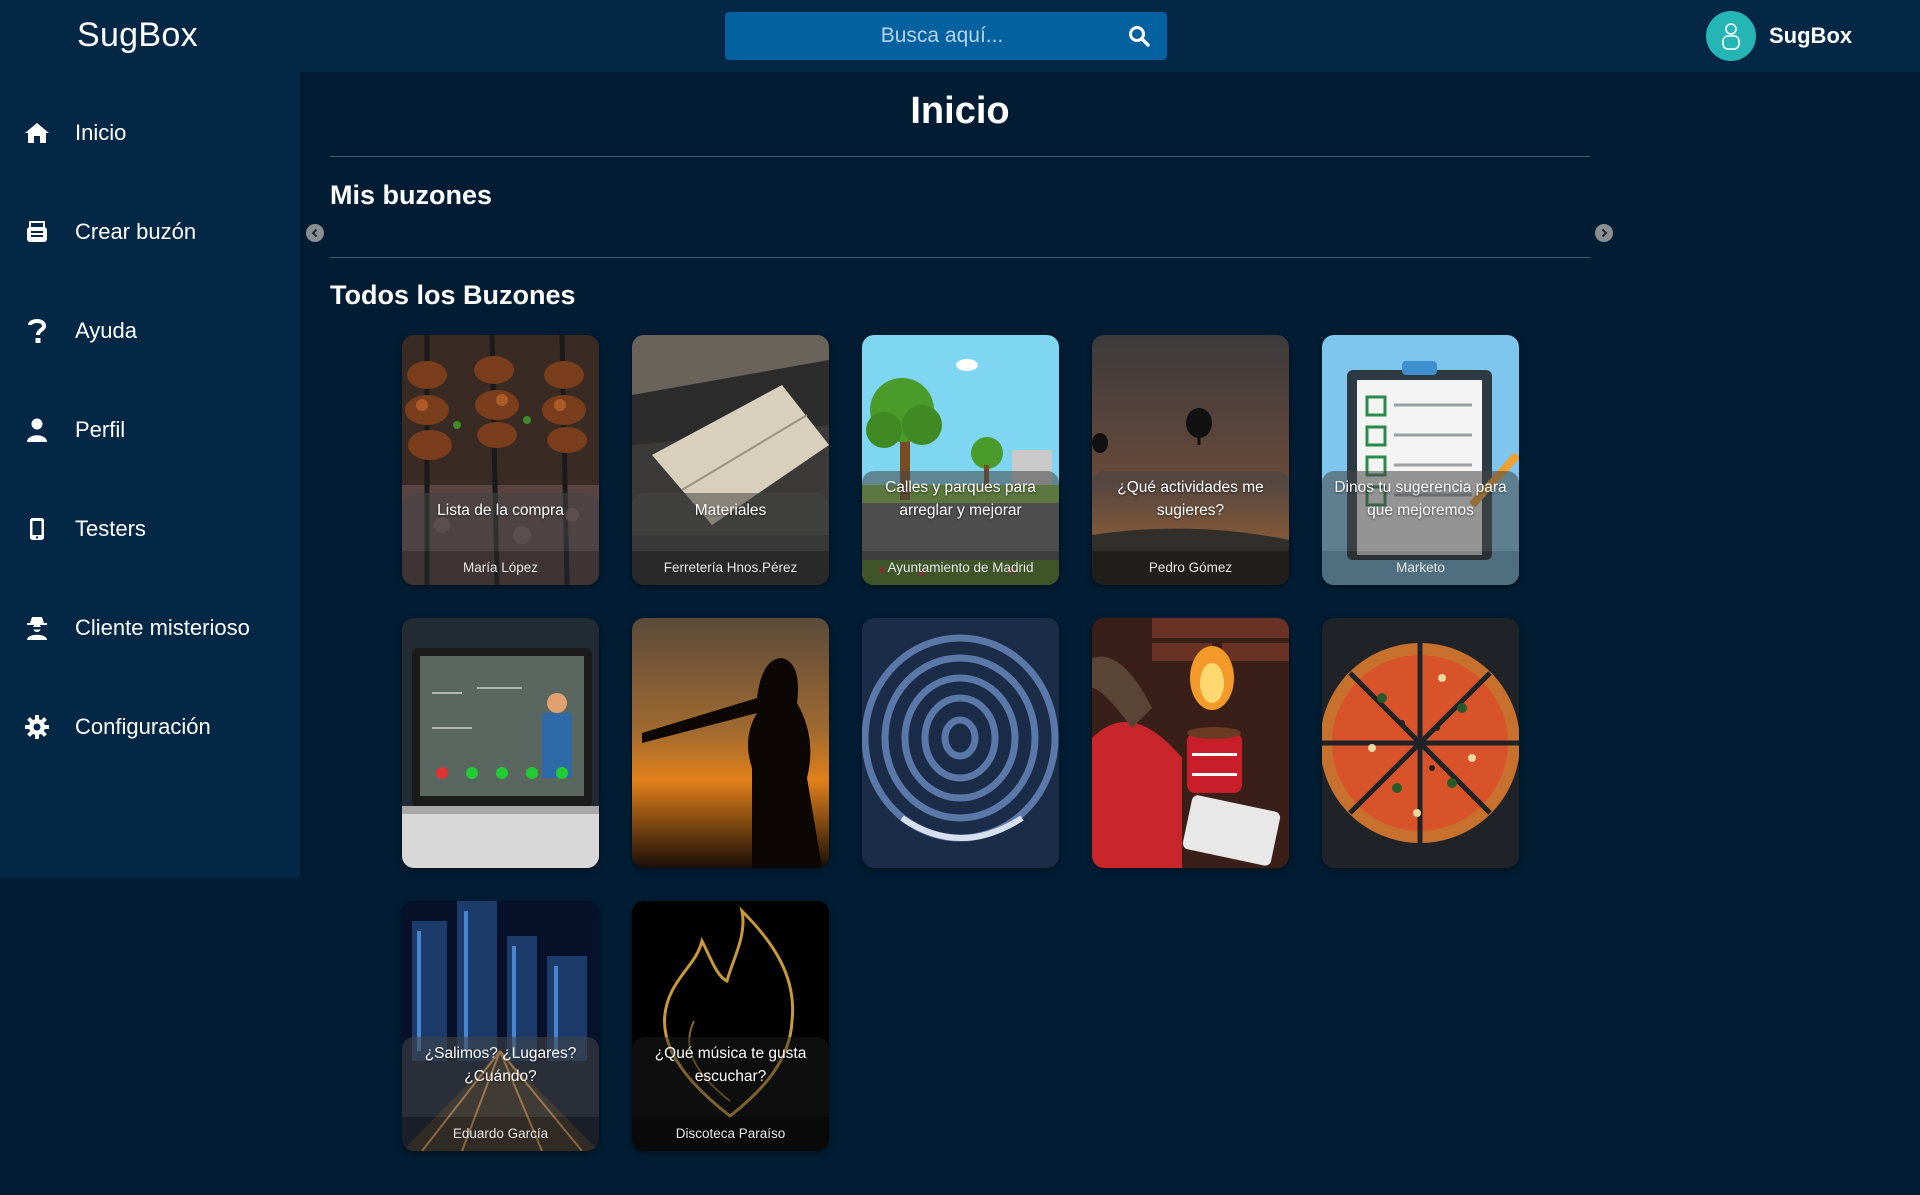  What do you see at coordinates (37, 232) in the screenshot?
I see `mailbox-icon` at bounding box center [37, 232].